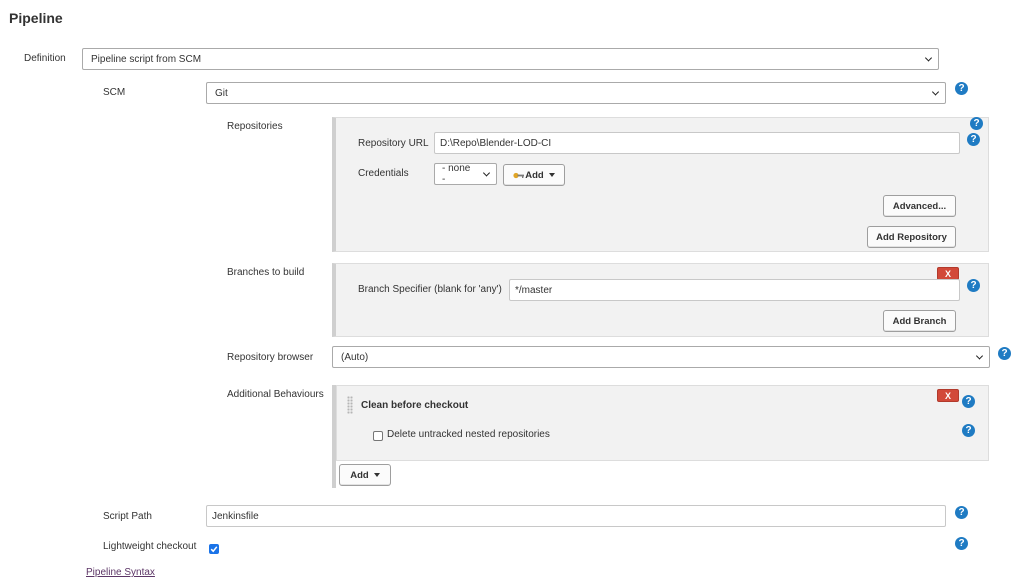 The width and height of the screenshot is (1024, 587). What do you see at coordinates (911, 237) in the screenshot?
I see `add-repository-button: Add Repository` at bounding box center [911, 237].